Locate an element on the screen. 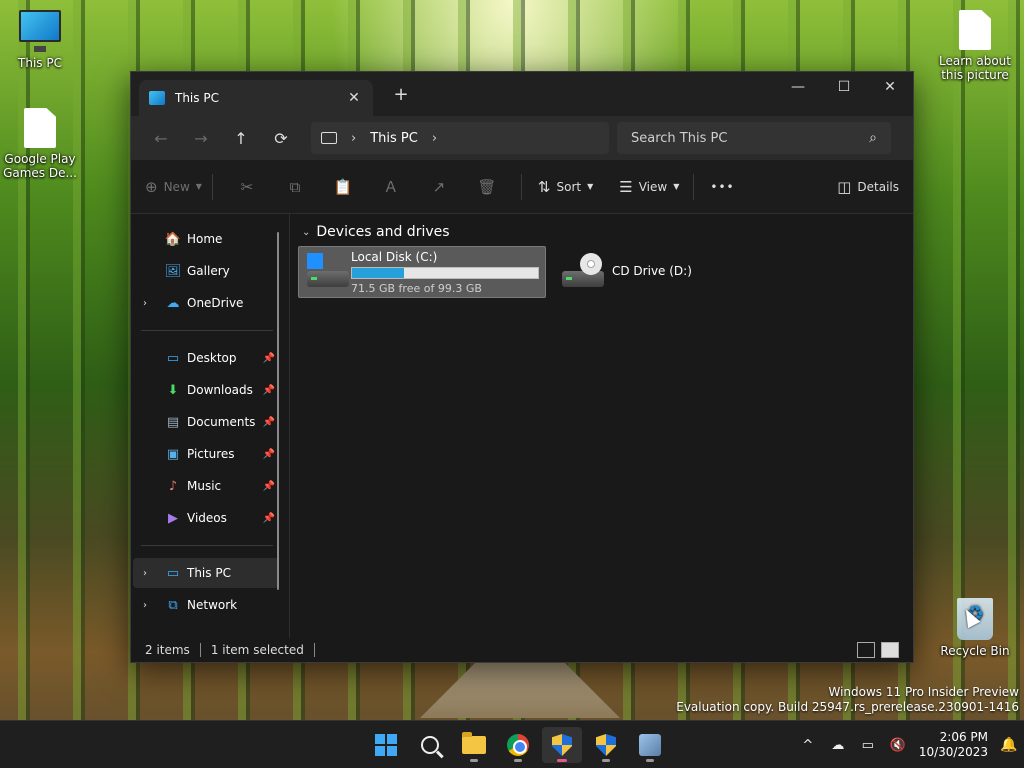  item-count: 2 items is located at coordinates (167, 650).